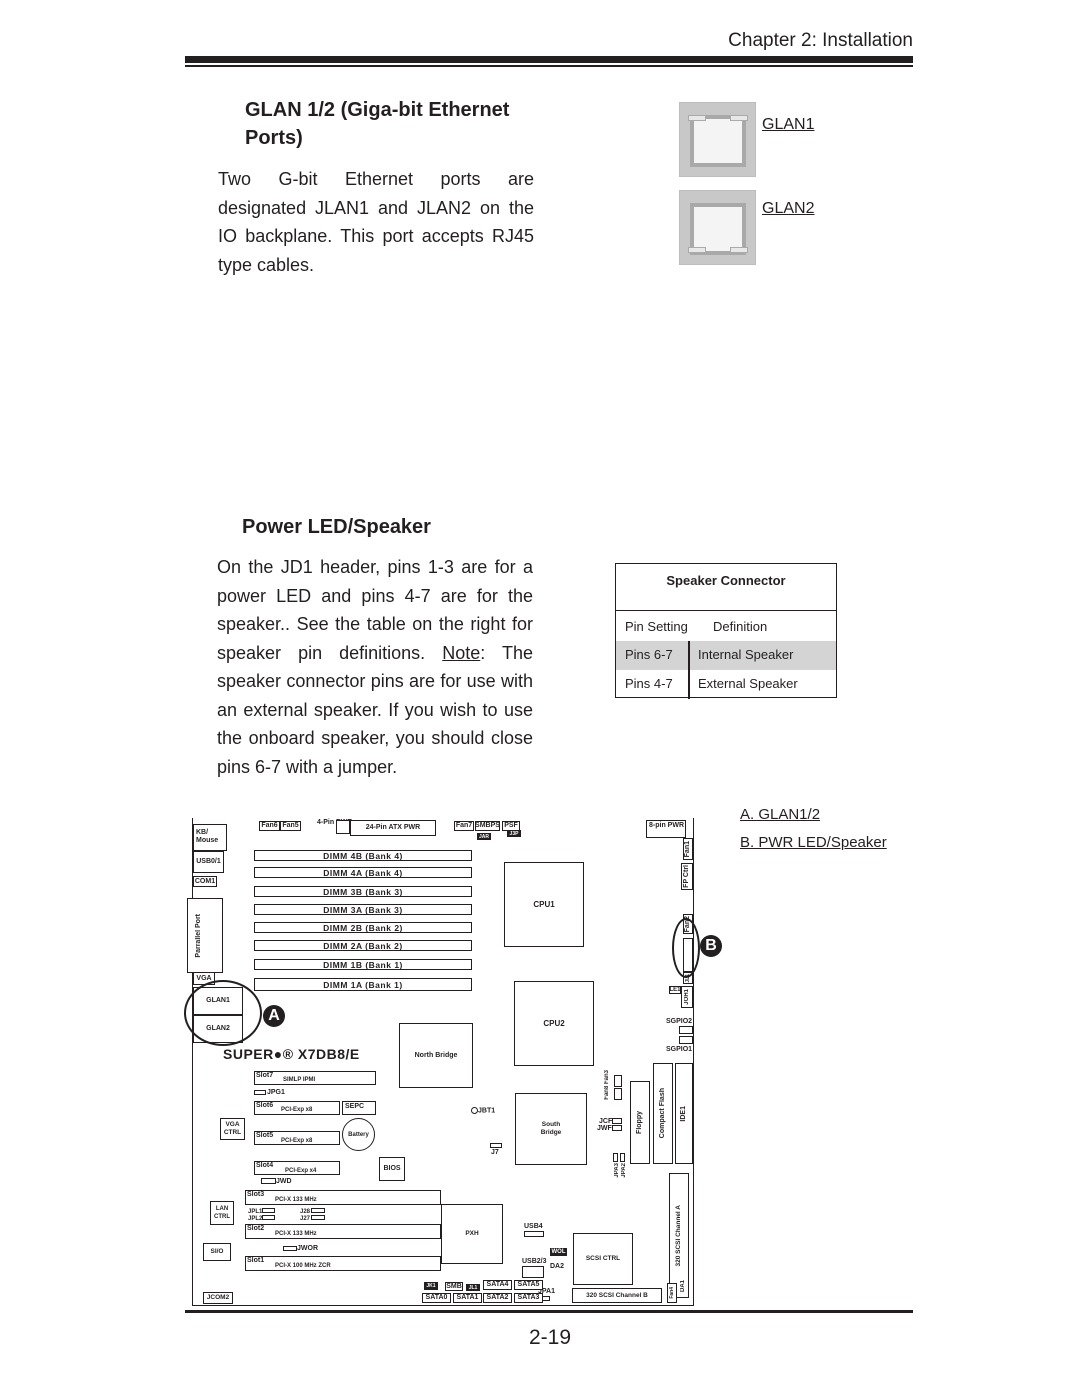  I want to click on table-row: Pins 4-7 External Speaker, so click(726, 684).